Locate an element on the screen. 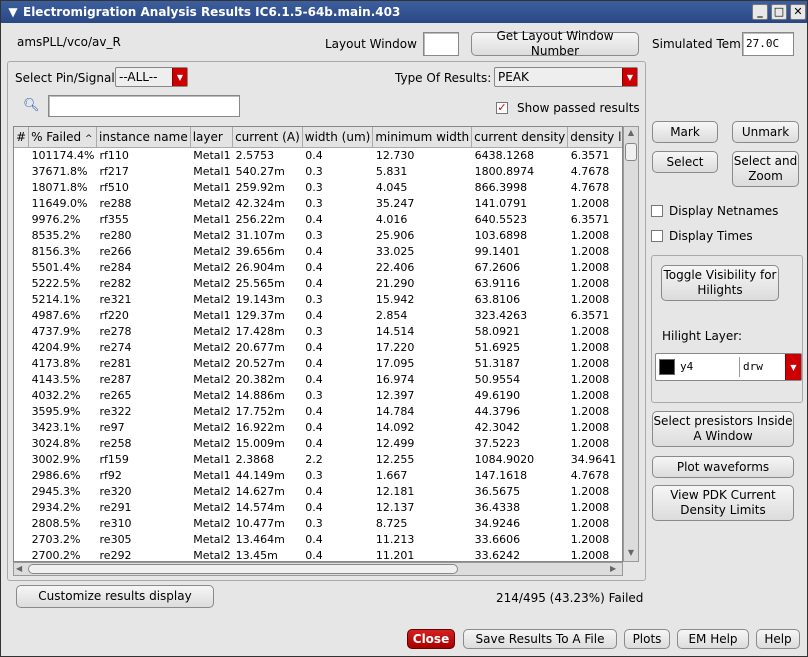  scroll-right-icon: ▶ is located at coordinates (613, 569).